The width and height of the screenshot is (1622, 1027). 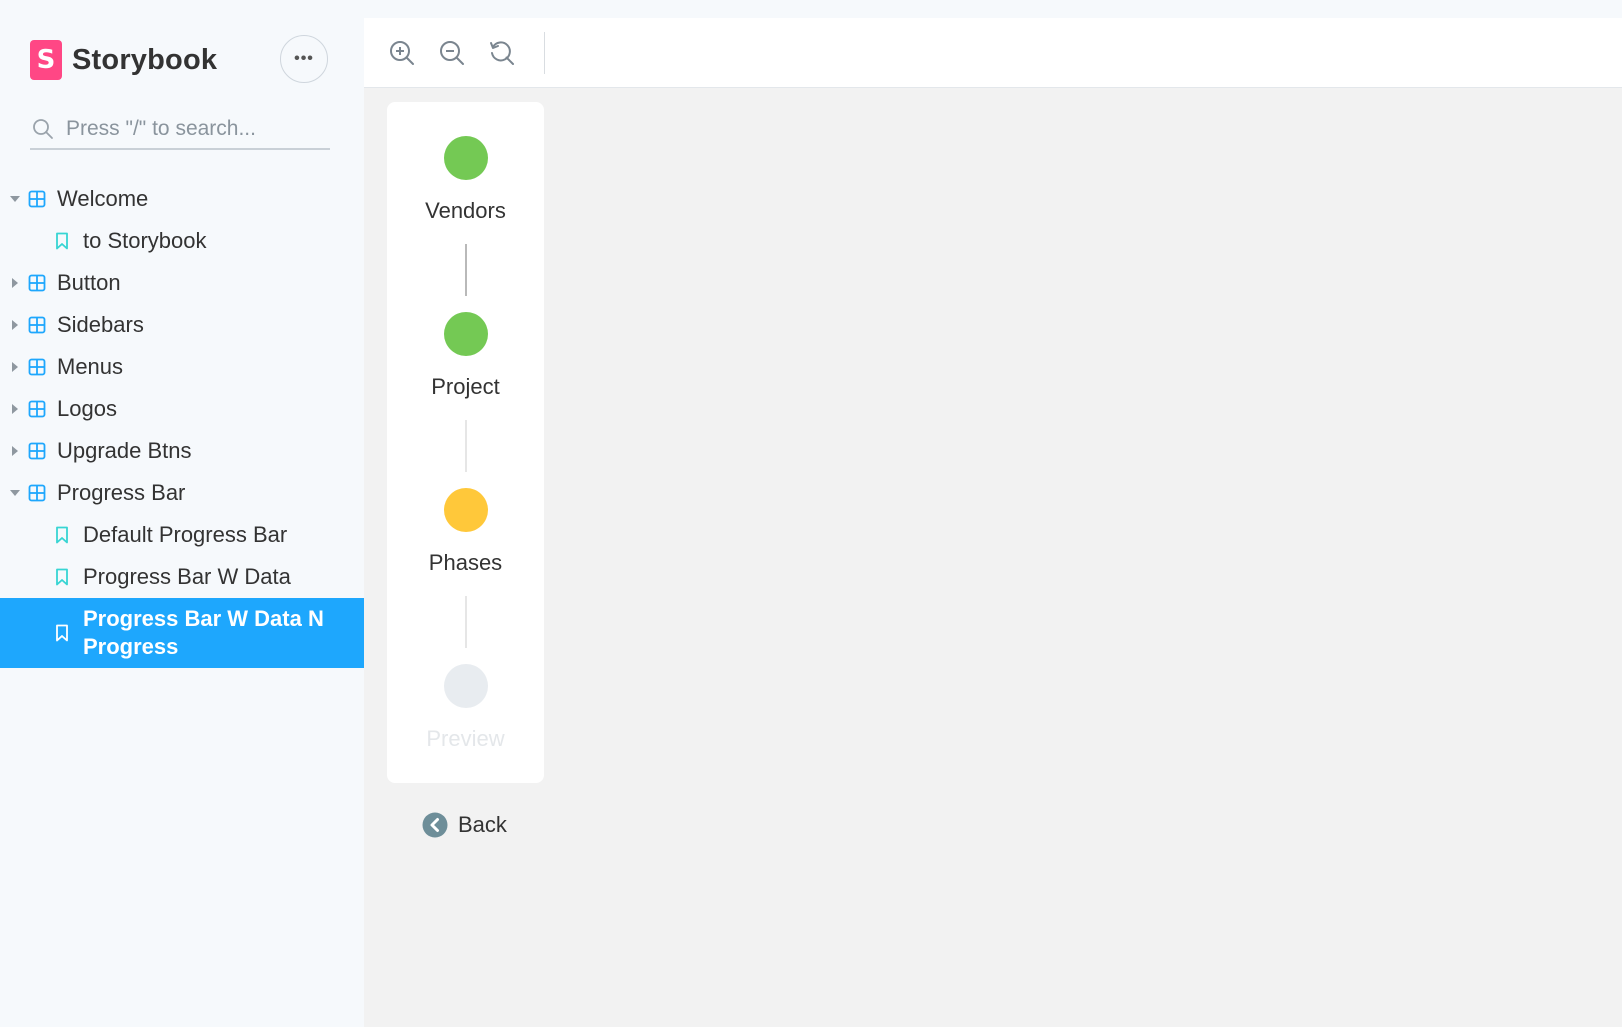 What do you see at coordinates (203, 632) in the screenshot?
I see `tree-story-label: Progress Bar W Data N Progress` at bounding box center [203, 632].